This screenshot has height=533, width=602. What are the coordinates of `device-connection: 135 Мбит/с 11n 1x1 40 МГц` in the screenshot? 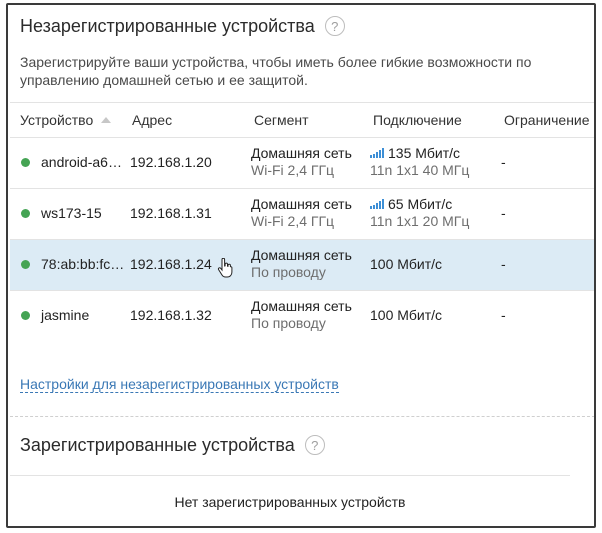 It's located at (419, 162).